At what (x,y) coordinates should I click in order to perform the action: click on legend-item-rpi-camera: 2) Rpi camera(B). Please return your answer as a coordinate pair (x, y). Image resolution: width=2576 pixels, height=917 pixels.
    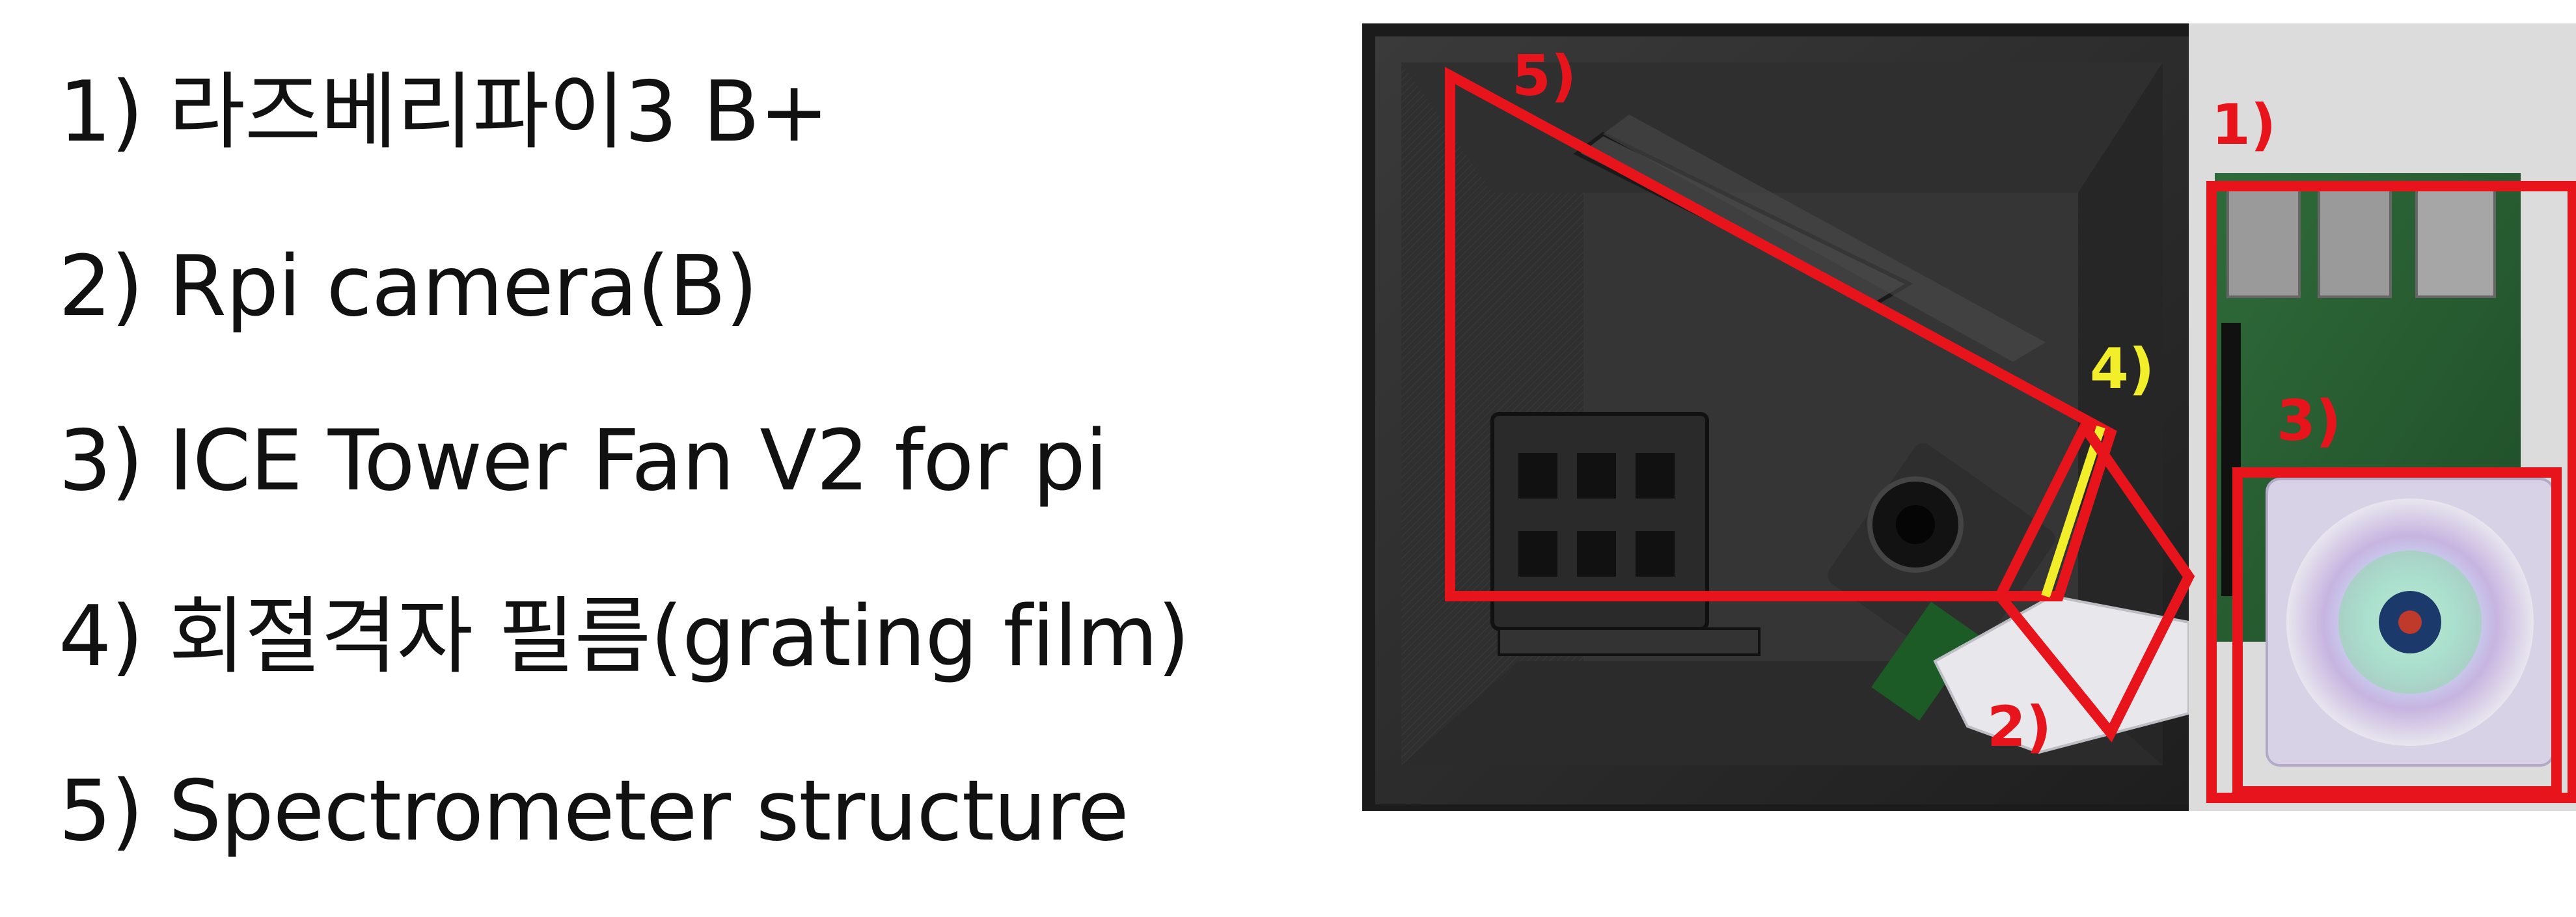
    Looking at the image, I should click on (408, 286).